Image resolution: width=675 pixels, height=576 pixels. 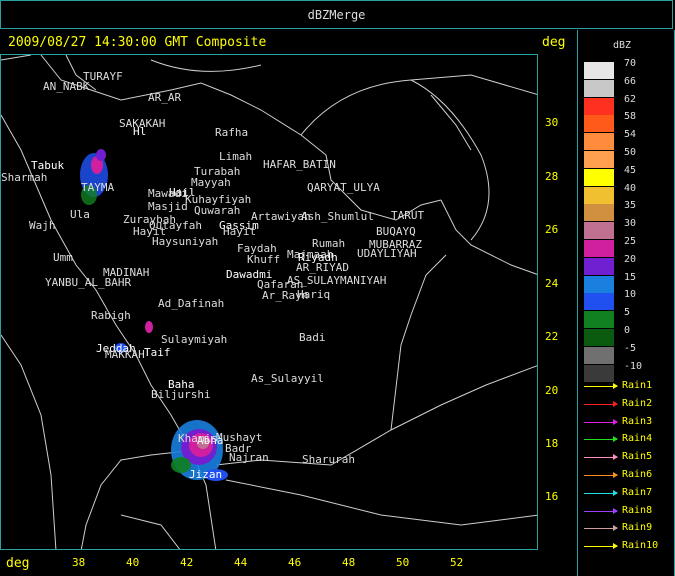 I want to click on lon-tick: 40, so click(x=133, y=562).